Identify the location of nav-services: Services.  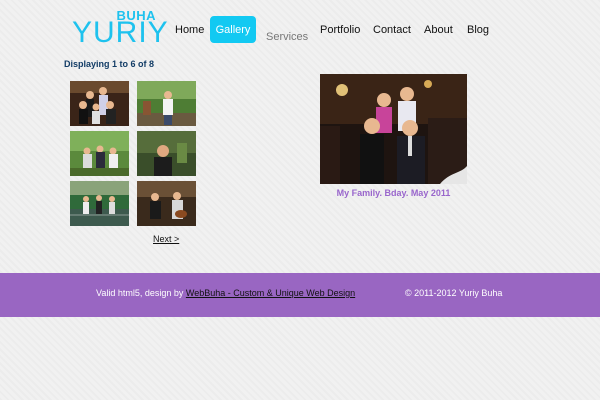
(287, 37).